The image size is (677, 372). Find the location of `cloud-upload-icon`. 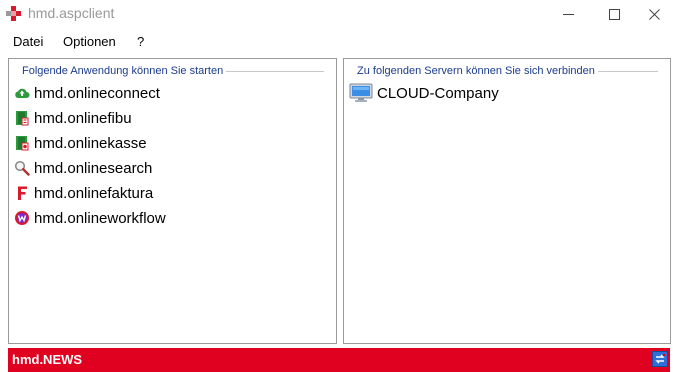

cloud-upload-icon is located at coordinates (22, 93).